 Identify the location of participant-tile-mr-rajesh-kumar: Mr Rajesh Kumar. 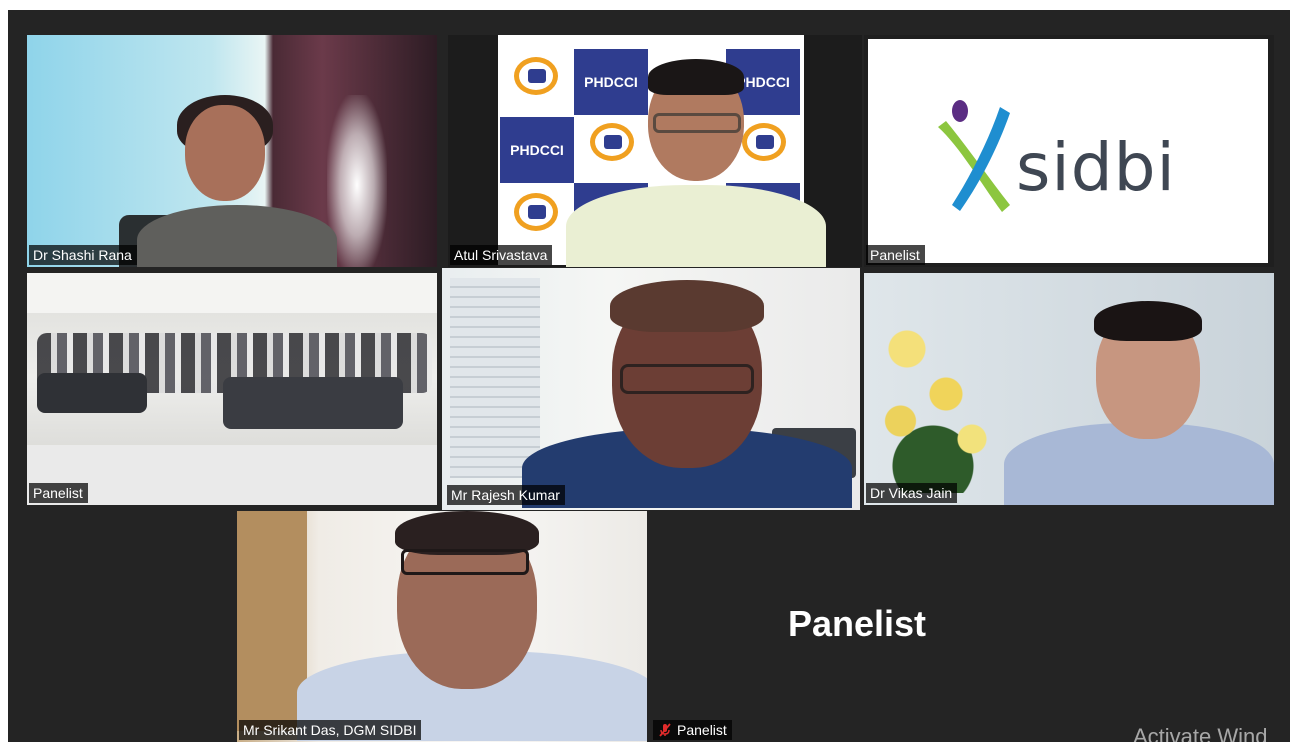
(651, 389).